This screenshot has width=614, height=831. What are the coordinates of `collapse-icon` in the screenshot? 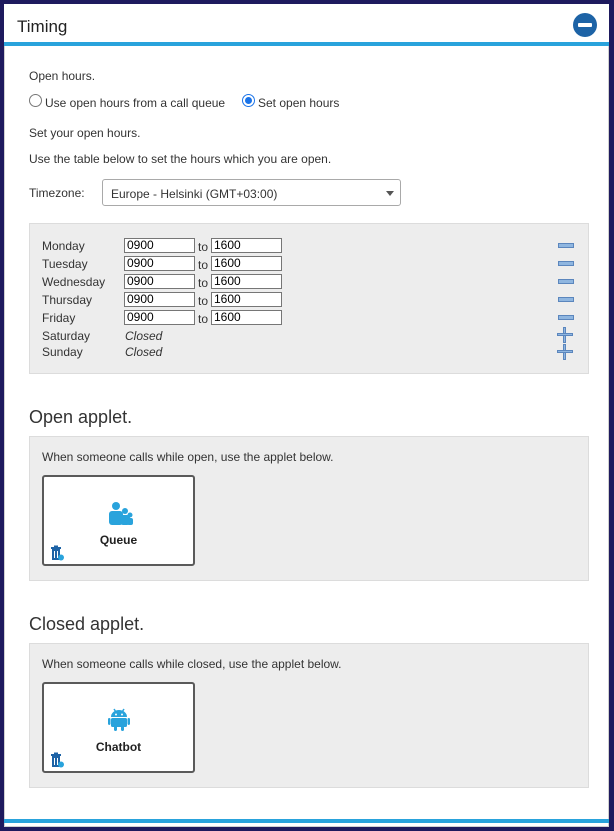 It's located at (585, 25).